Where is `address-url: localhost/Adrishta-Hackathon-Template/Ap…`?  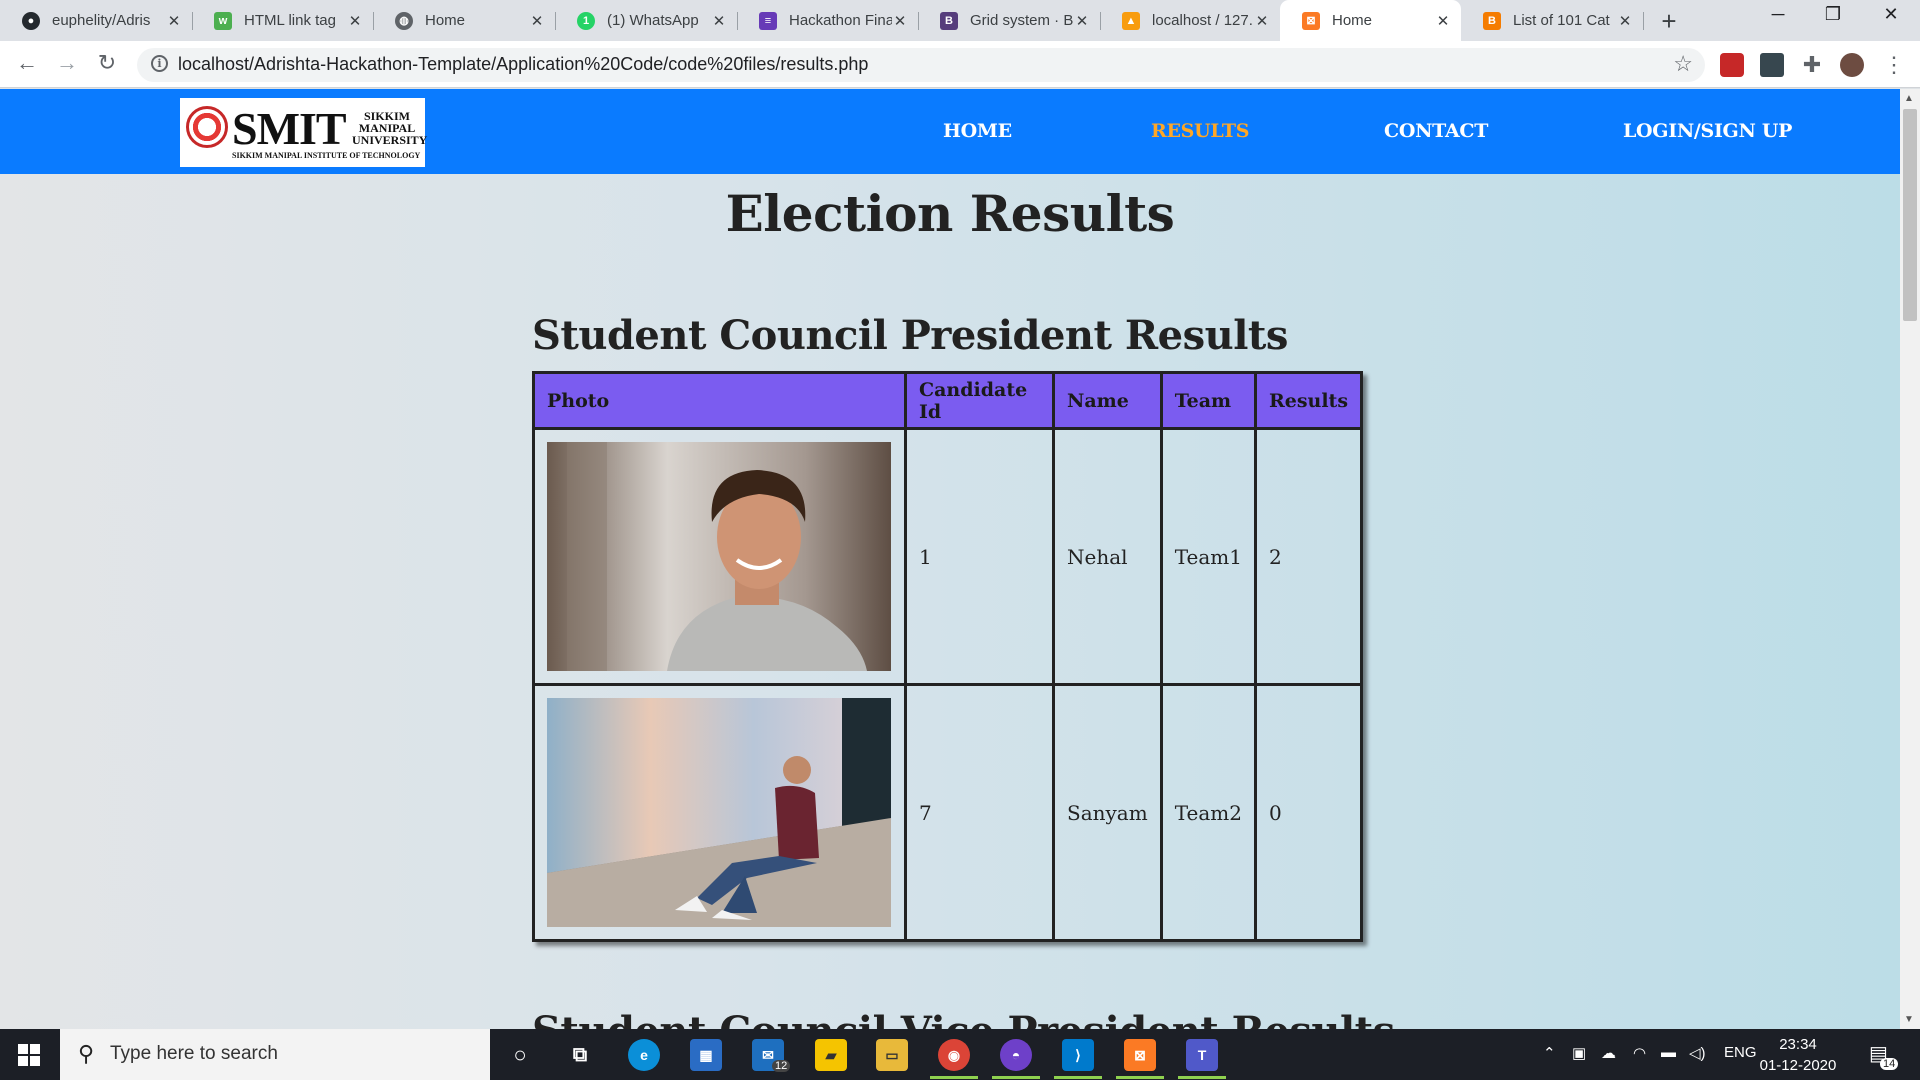 address-url: localhost/Adrishta-Hackathon-Template/Ap… is located at coordinates (523, 64).